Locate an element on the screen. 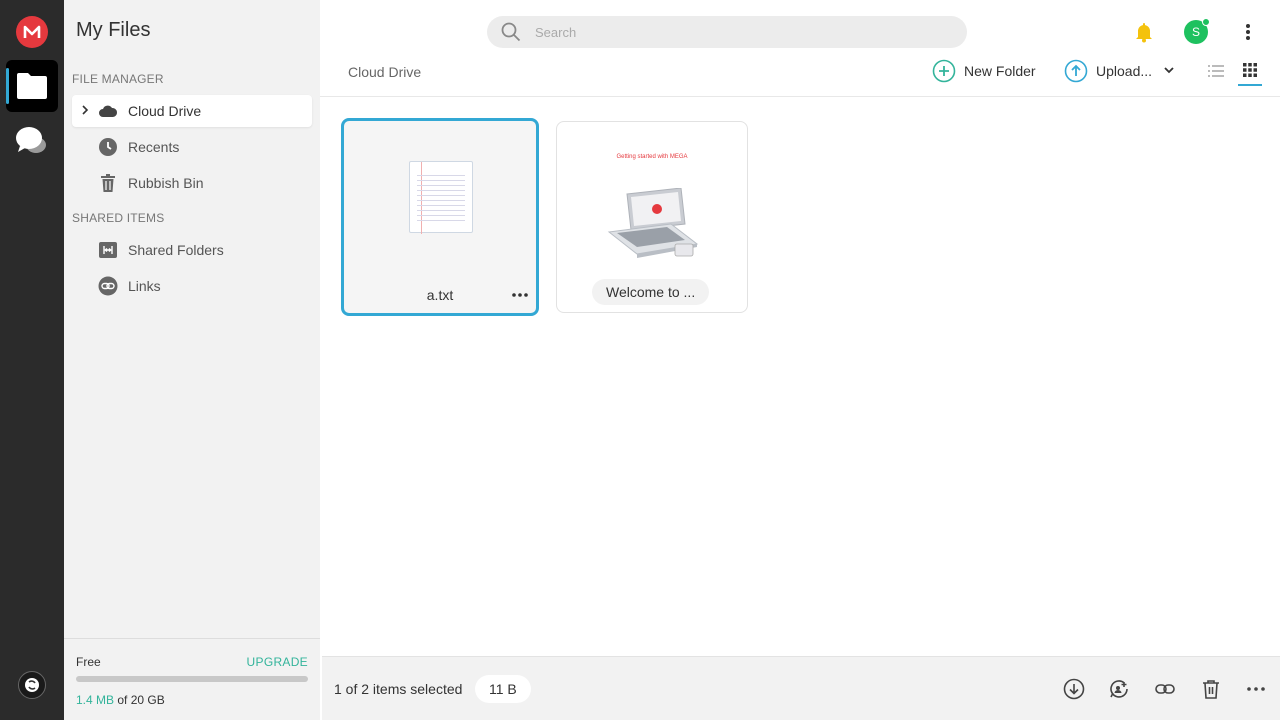 Image resolution: width=1280 pixels, height=720 pixels. download-button is located at coordinates (1074, 689).